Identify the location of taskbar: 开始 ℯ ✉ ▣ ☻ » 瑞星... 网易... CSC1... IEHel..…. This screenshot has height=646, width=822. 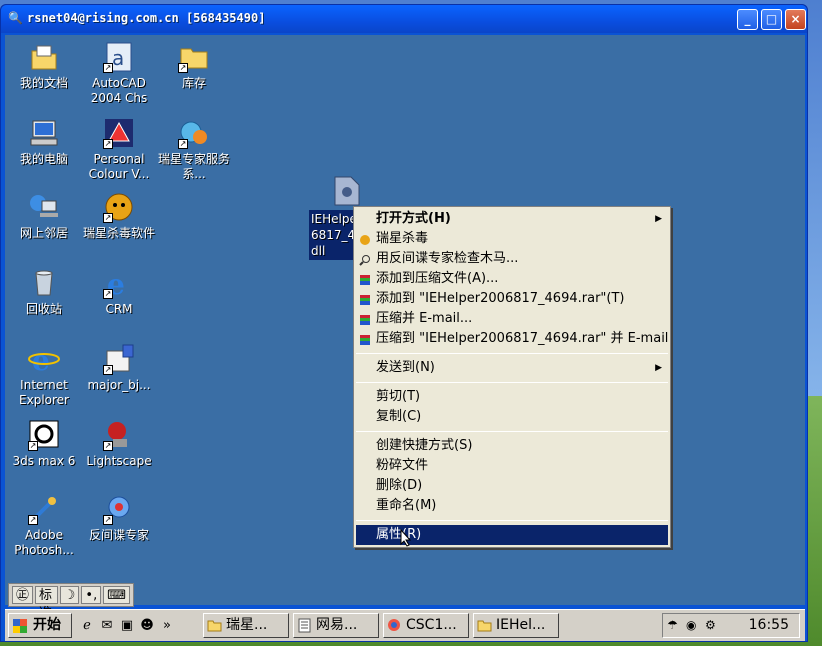
(405, 625).